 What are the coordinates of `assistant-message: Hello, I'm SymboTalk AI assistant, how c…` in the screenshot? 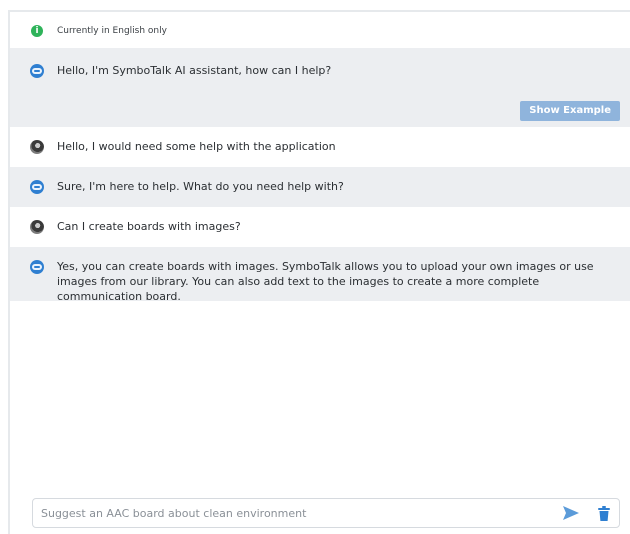 It's located at (320, 87).